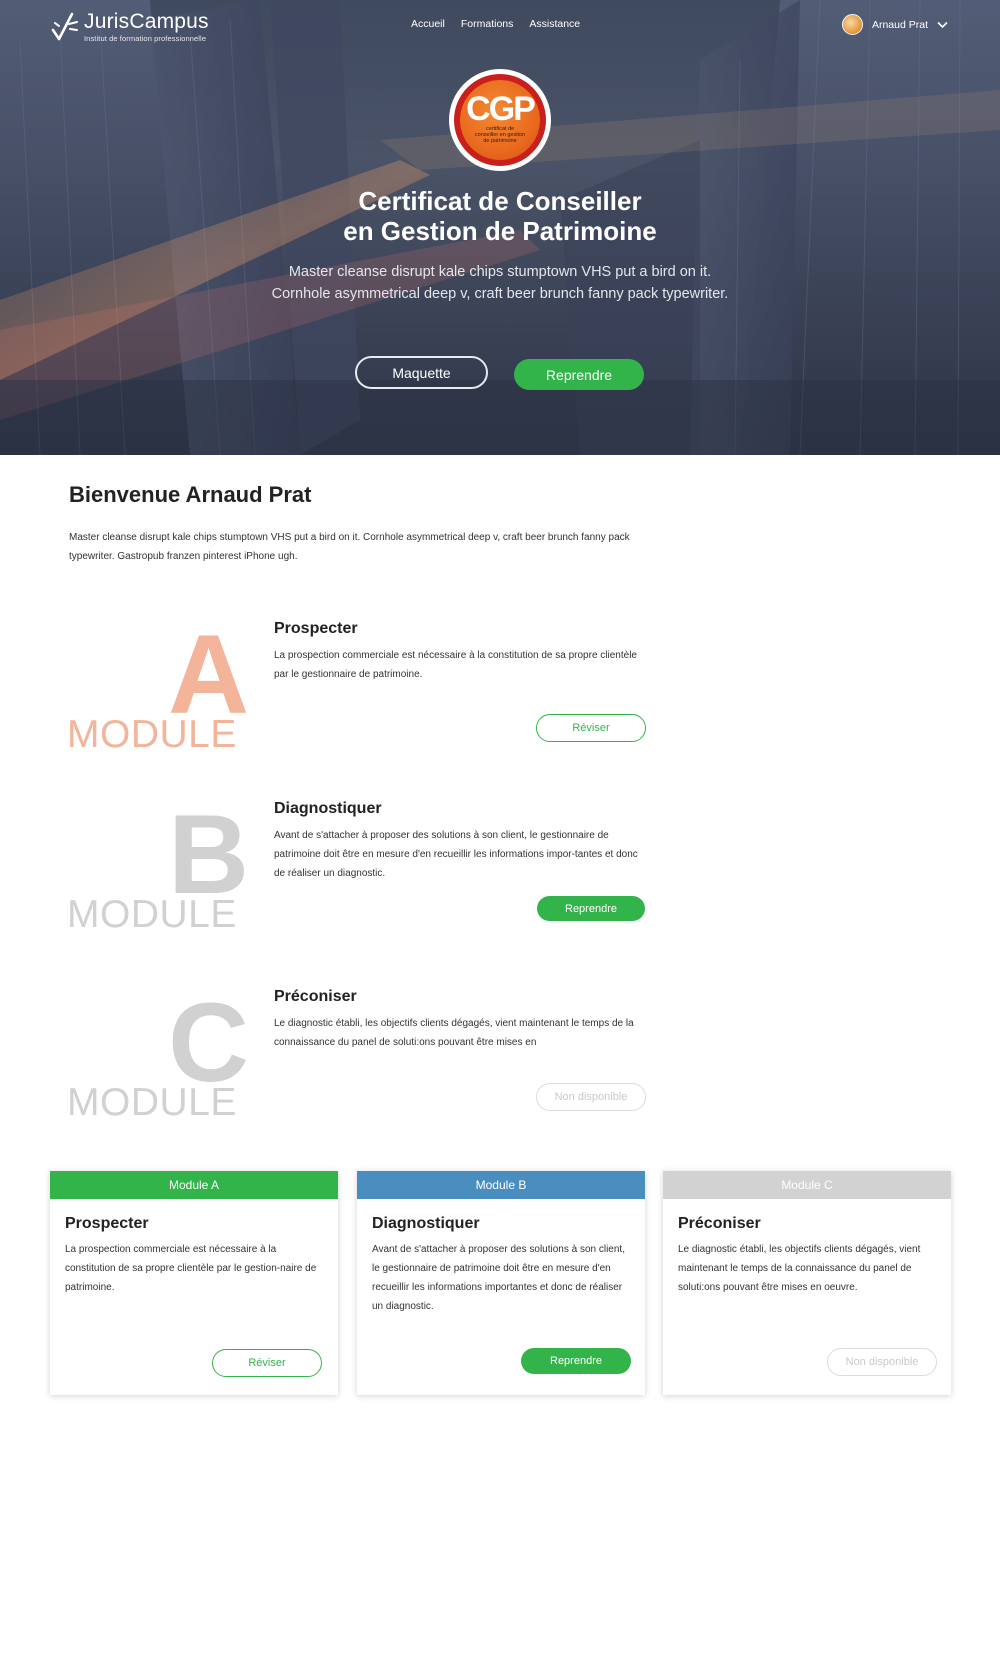 This screenshot has height=1653, width=1000. Describe the element at coordinates (500, 201) in the screenshot. I see `hero-title-line1: Certificat de Conseiller` at that location.